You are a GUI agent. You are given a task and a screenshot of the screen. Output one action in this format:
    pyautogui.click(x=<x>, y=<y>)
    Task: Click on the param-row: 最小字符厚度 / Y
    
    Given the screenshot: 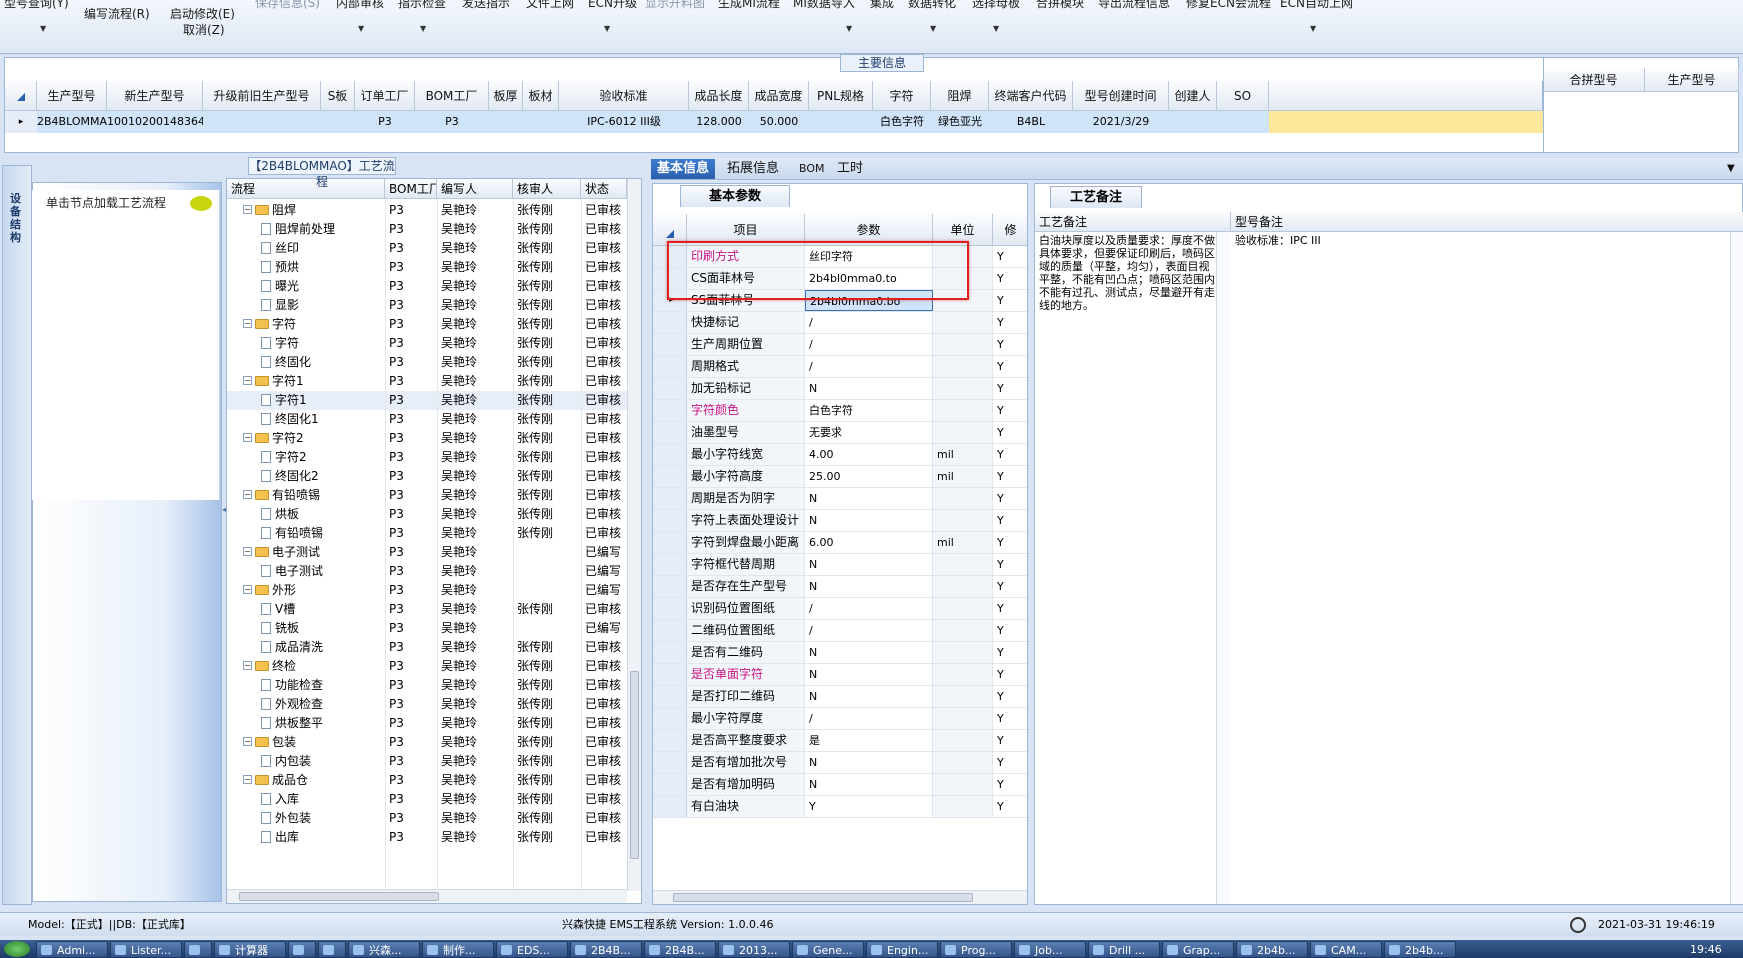 What is the action you would take?
    pyautogui.click(x=840, y=719)
    